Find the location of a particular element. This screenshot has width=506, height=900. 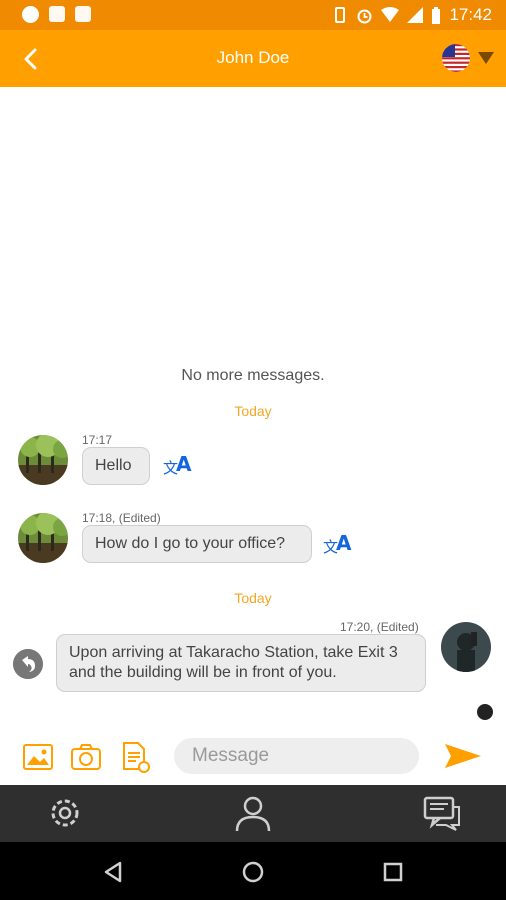

bottom-tab-bar is located at coordinates (253, 813).